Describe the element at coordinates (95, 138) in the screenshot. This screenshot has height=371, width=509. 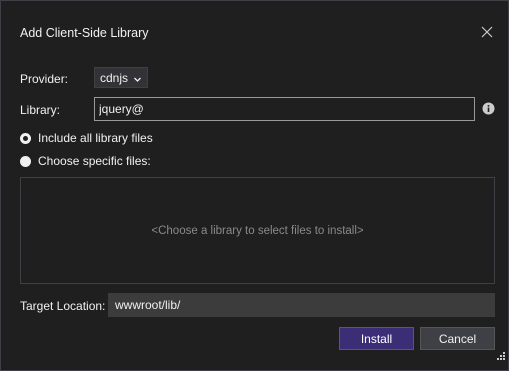
I see `include-all-files-label: Include all library files` at that location.